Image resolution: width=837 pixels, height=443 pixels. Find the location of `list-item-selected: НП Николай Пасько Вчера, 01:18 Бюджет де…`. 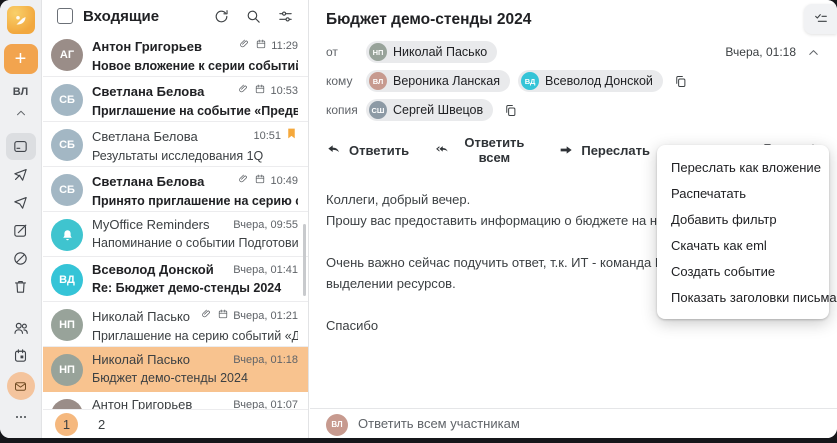

list-item-selected: НП Николай Пасько Вчера, 01:18 Бюджет де… is located at coordinates (175, 369).